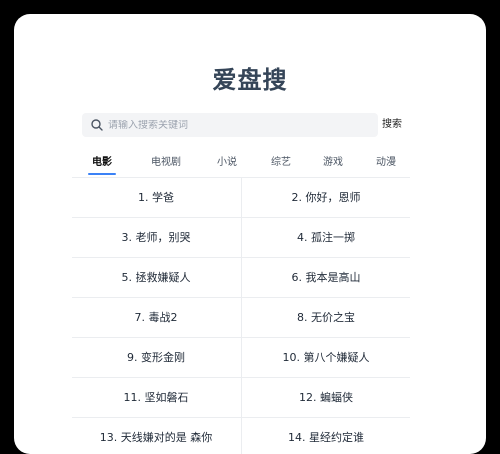  I want to click on tab-variety: 综艺, so click(281, 165).